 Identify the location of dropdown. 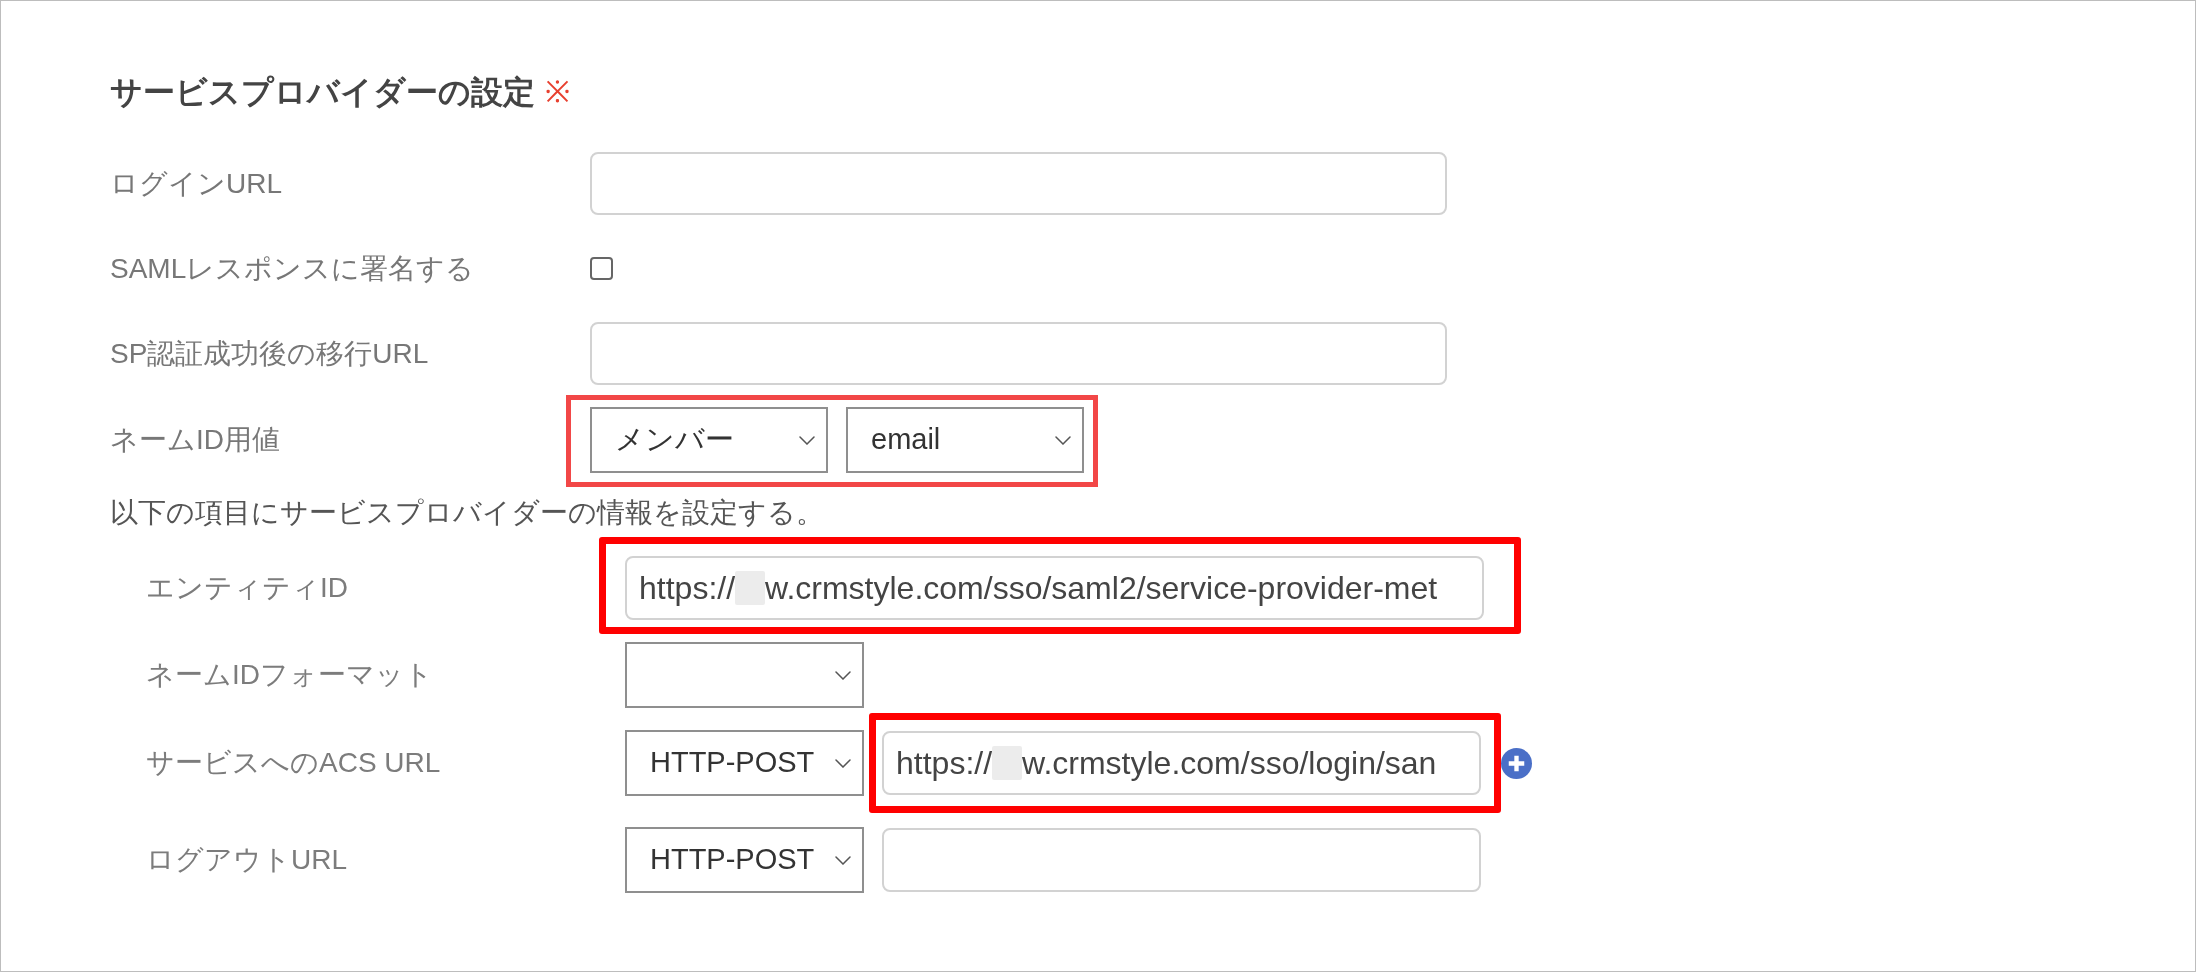
(744, 675).